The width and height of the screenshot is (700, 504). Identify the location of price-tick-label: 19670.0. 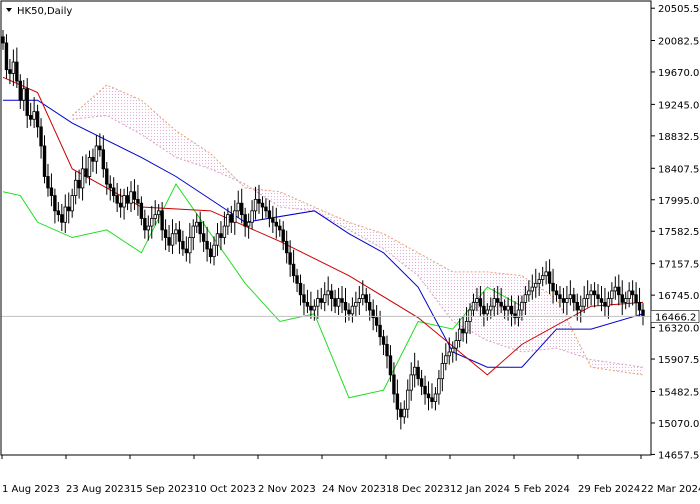
(678, 73).